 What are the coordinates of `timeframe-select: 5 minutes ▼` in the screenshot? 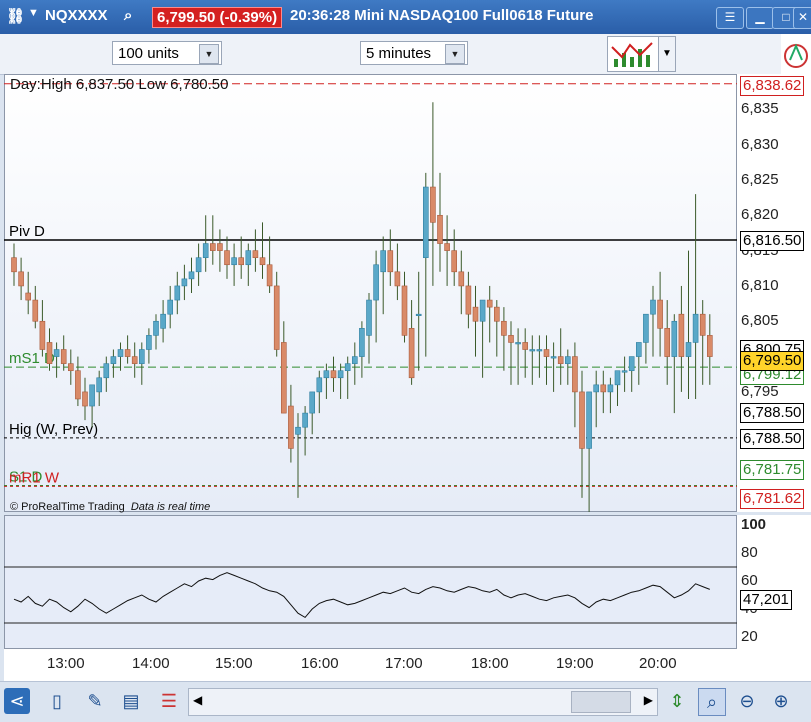 It's located at (414, 53).